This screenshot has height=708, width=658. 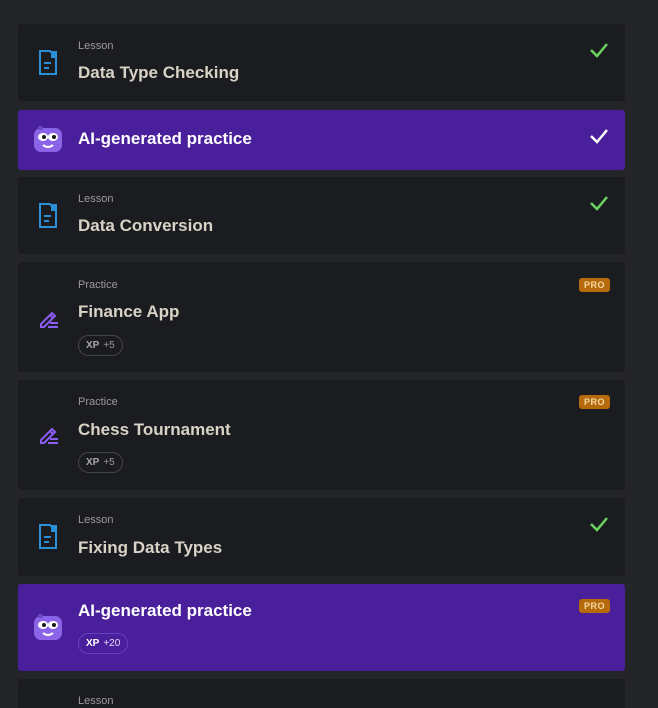 What do you see at coordinates (321, 140) in the screenshot?
I see `ai-practice-card: AI-generated practice` at bounding box center [321, 140].